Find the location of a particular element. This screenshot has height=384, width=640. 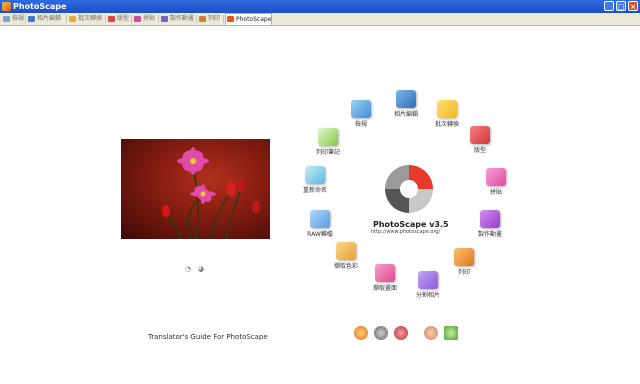

menu-label: 製作動畫 is located at coordinates (489, 234).